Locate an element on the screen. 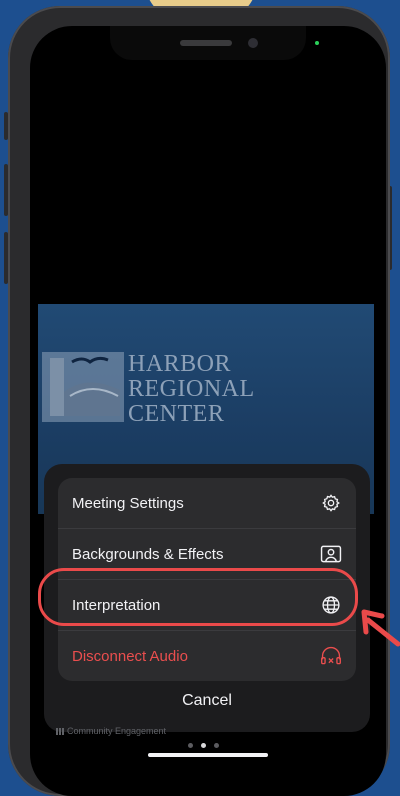 This screenshot has height=796, width=400. menu-item-label: Backgrounds & Effects is located at coordinates (148, 554).